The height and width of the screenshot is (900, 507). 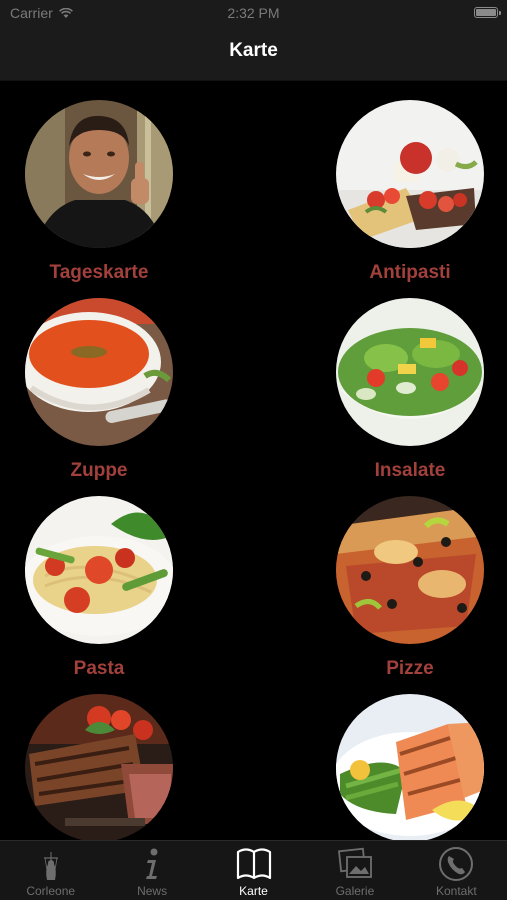 What do you see at coordinates (152, 863) in the screenshot?
I see `info-icon` at bounding box center [152, 863].